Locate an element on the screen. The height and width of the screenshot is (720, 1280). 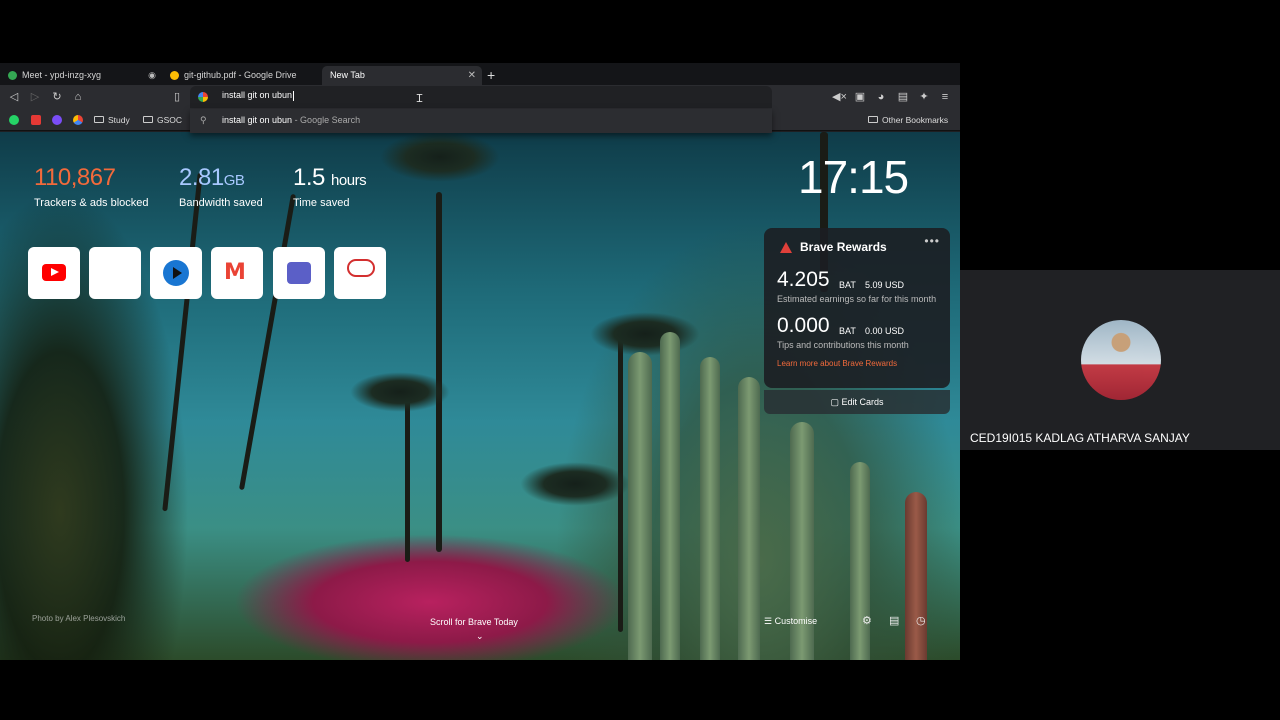
edit-cards-button: ▢ Edit Cards is located at coordinates (857, 402).